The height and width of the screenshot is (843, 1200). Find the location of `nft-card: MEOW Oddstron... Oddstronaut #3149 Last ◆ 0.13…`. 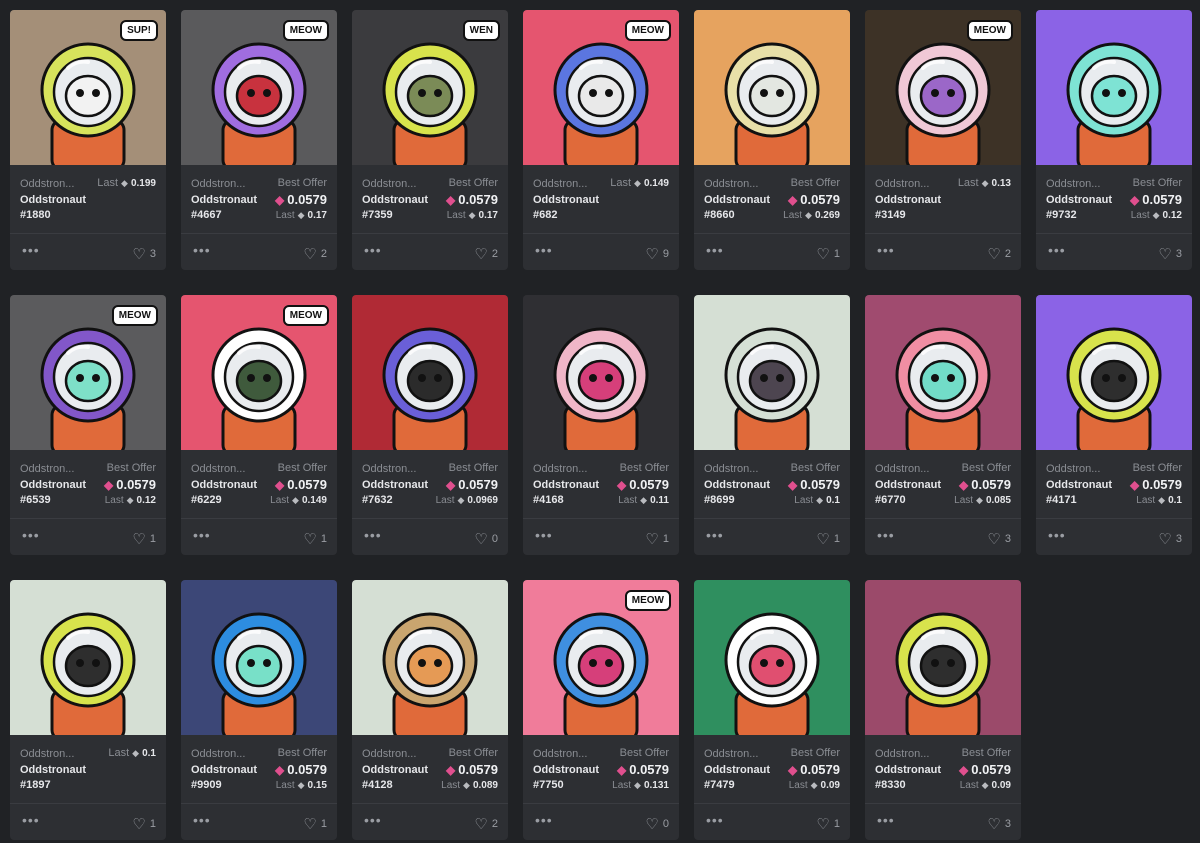

nft-card: MEOW Oddstron... Oddstronaut #3149 Last ◆ 0.13… is located at coordinates (943, 140).